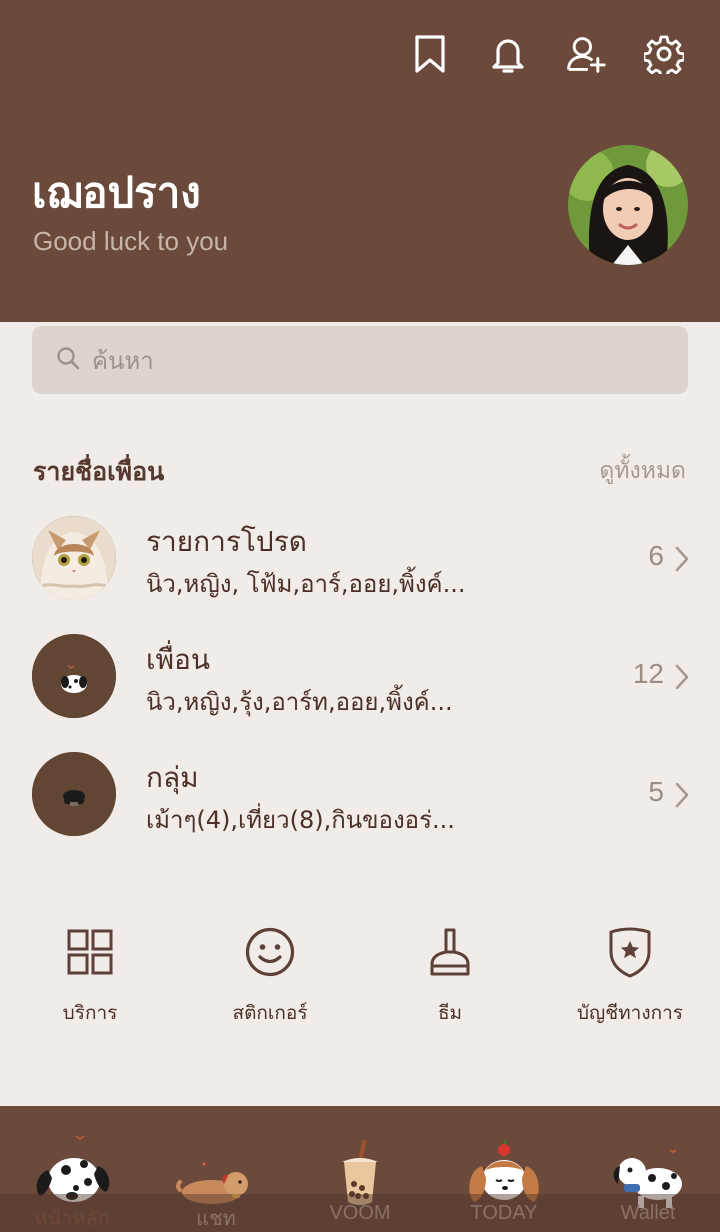 This screenshot has height=1232, width=720. What do you see at coordinates (648, 673) in the screenshot?
I see `friend-row-count: 12` at bounding box center [648, 673].